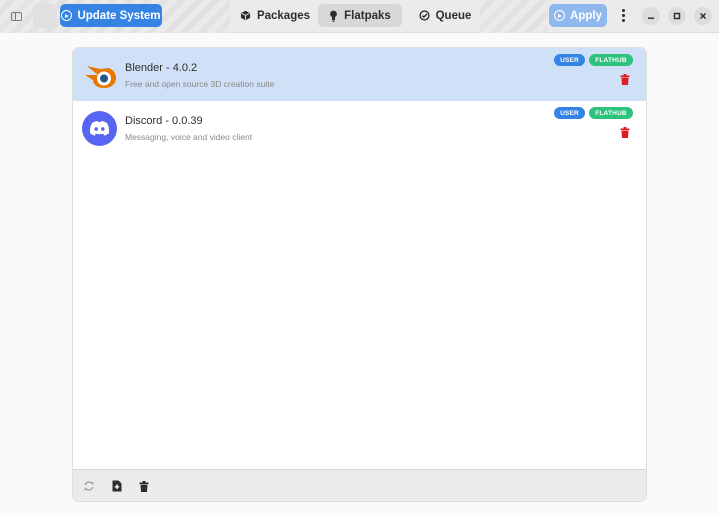  Describe the element at coordinates (99, 75) in the screenshot. I see `blender-icon` at that location.